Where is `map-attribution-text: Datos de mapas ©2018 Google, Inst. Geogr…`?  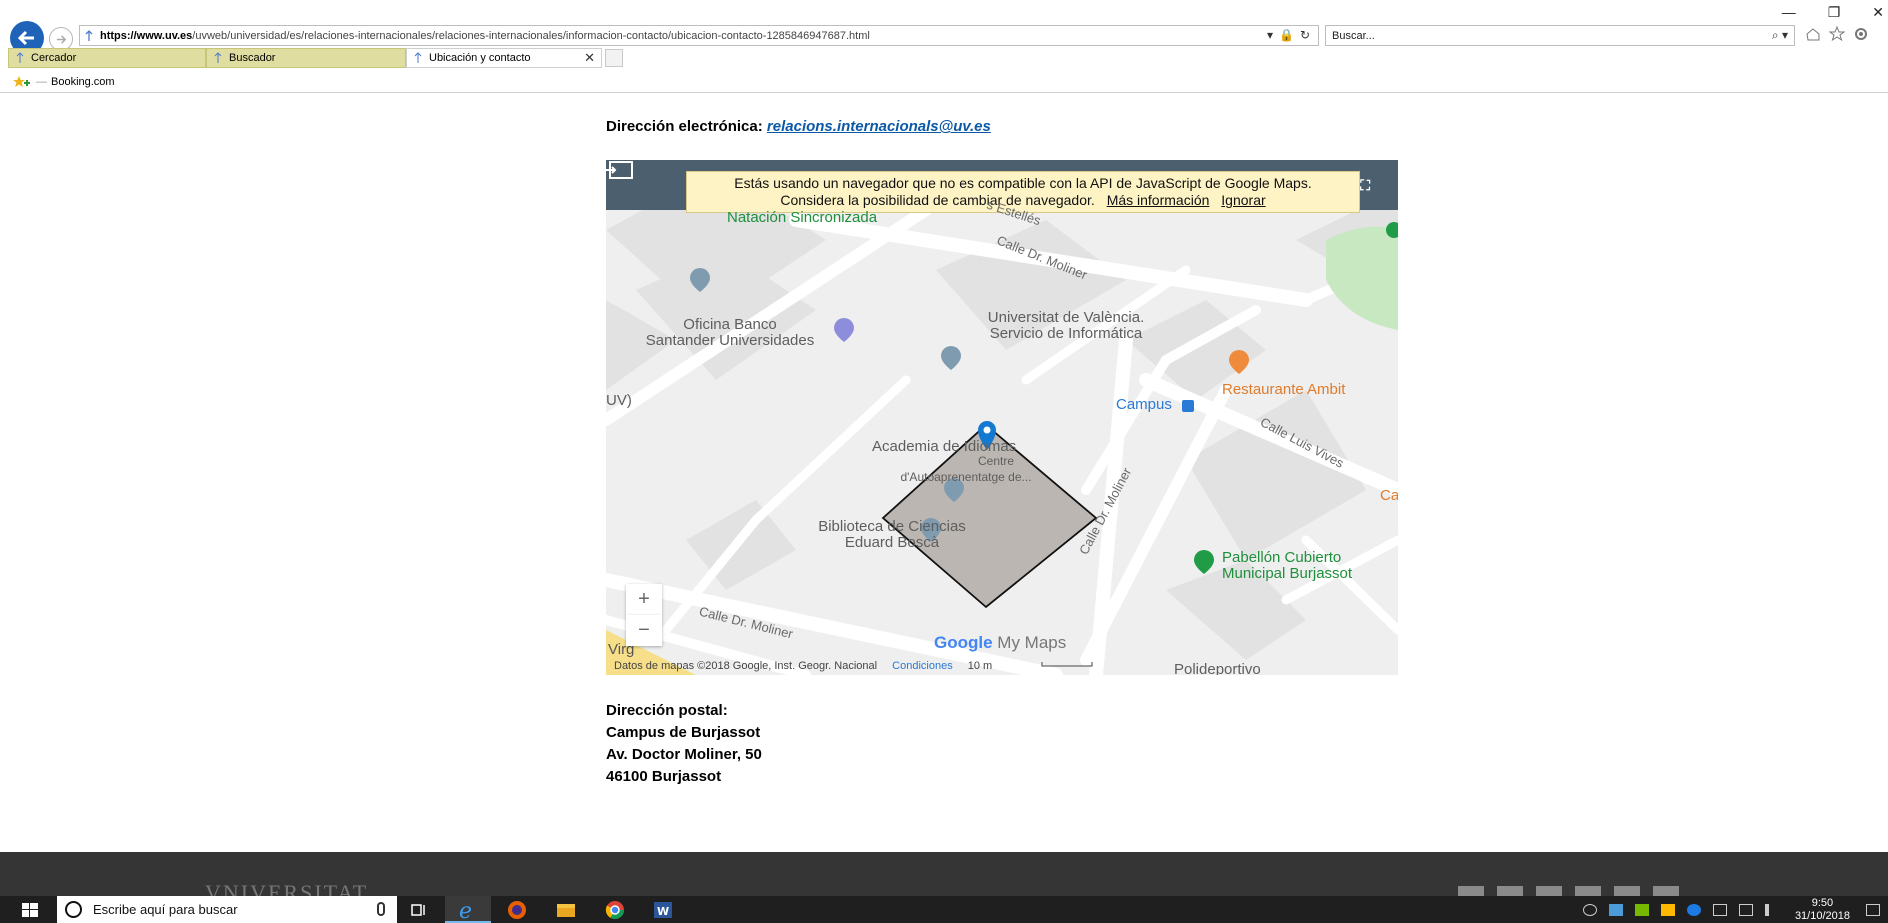
map-attribution-text: Datos de mapas ©2018 Google, Inst. Geogr… is located at coordinates (746, 666).